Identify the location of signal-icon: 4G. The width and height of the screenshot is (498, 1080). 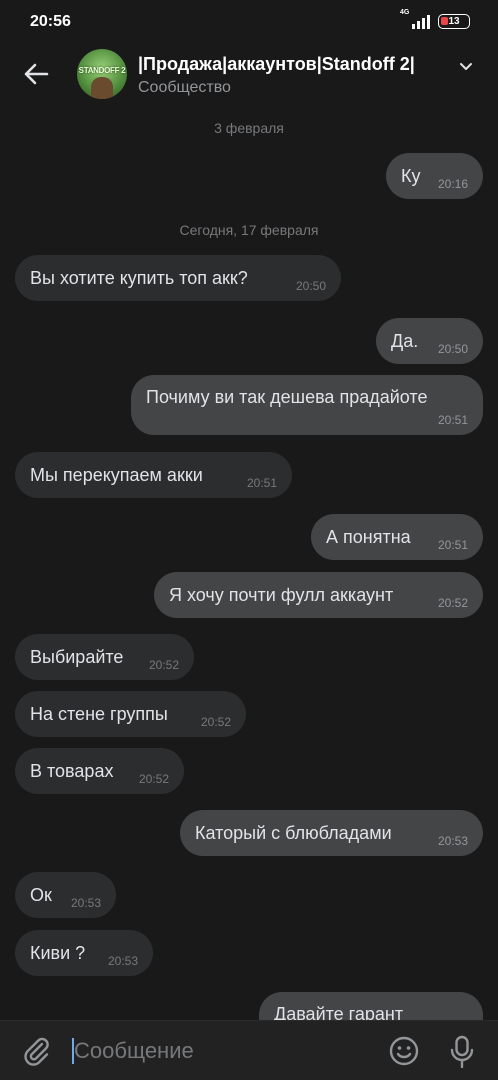
(415, 19).